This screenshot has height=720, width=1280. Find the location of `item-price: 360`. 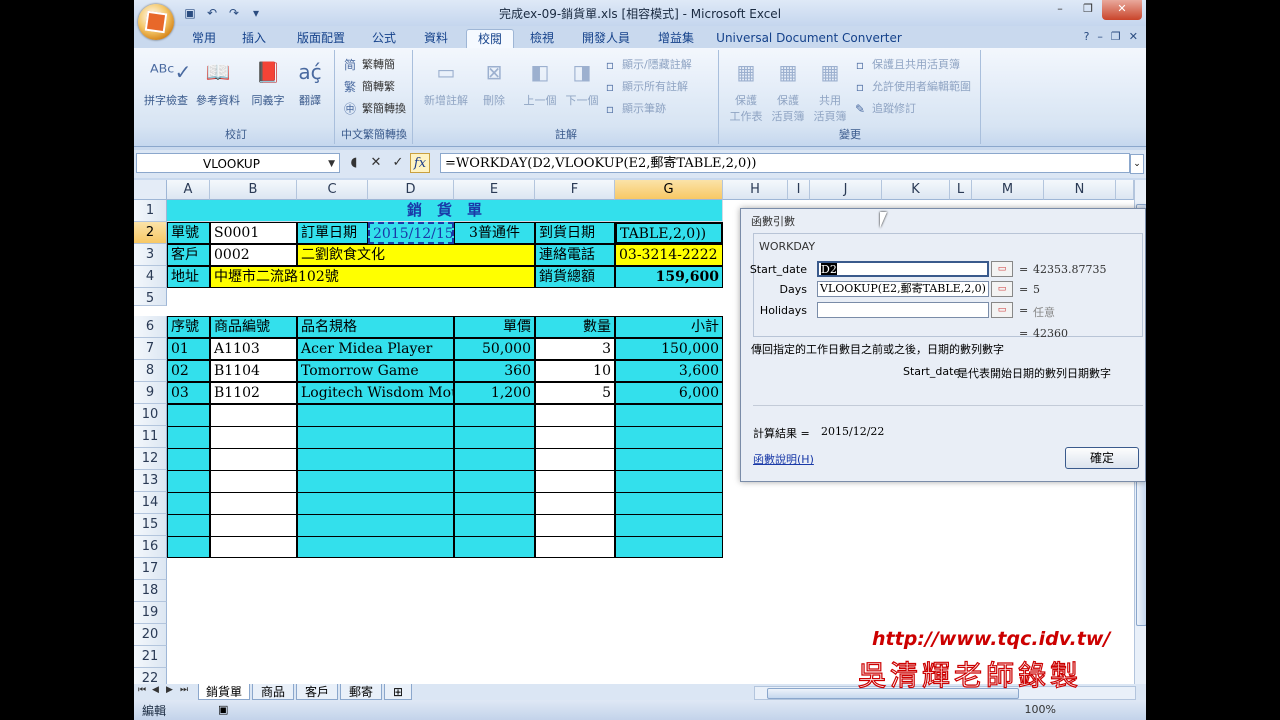

item-price: 360 is located at coordinates (494, 371).